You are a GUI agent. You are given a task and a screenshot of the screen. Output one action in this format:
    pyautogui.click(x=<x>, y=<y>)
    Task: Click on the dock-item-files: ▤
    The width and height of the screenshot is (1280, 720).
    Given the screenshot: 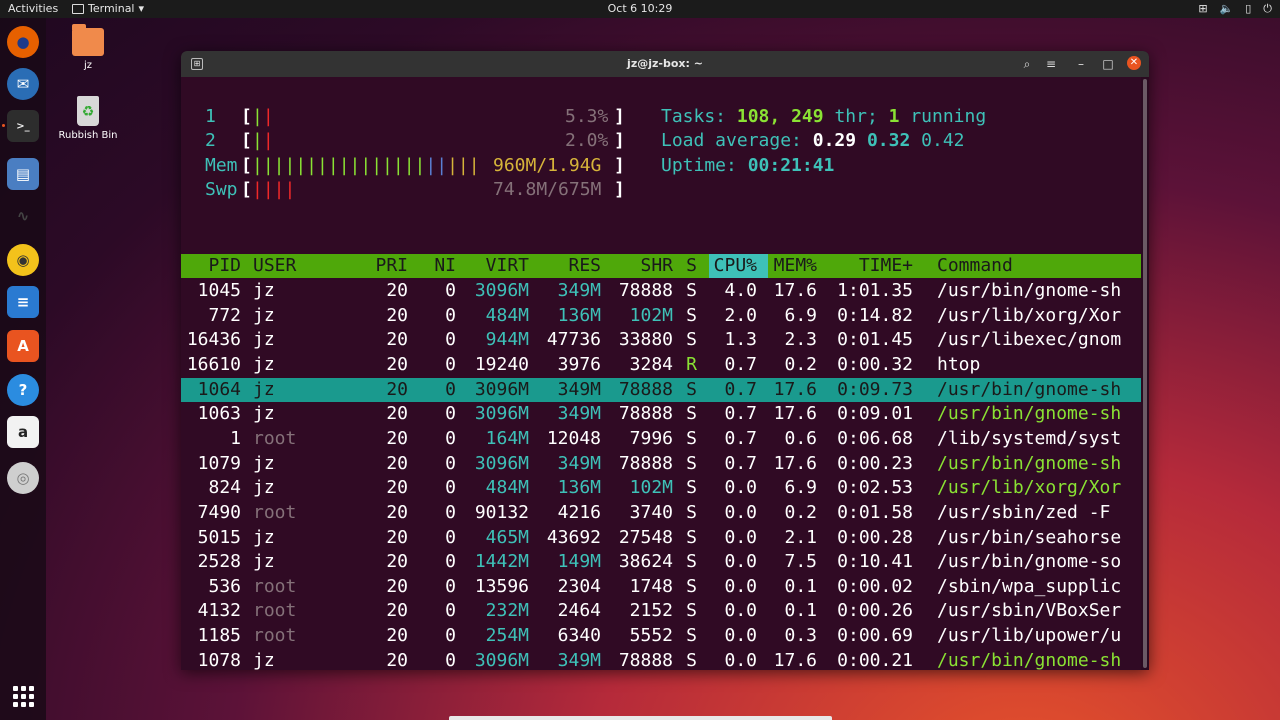 What is the action you would take?
    pyautogui.click(x=23, y=174)
    